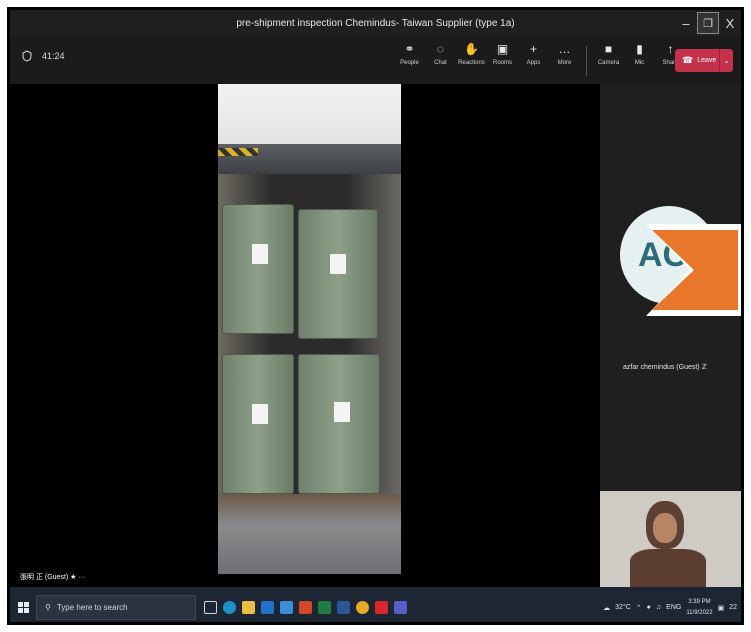 This screenshot has height=632, width=751. Describe the element at coordinates (699, 608) in the screenshot. I see `clock: 3:39 PM 11/9/2022` at that location.